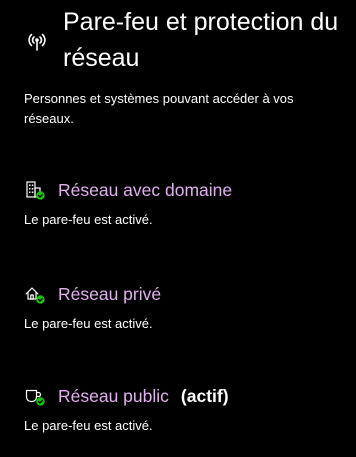 The image size is (356, 457). Describe the element at coordinates (88, 425) in the screenshot. I see `network-public-status: Le pare-feu est activé.` at that location.